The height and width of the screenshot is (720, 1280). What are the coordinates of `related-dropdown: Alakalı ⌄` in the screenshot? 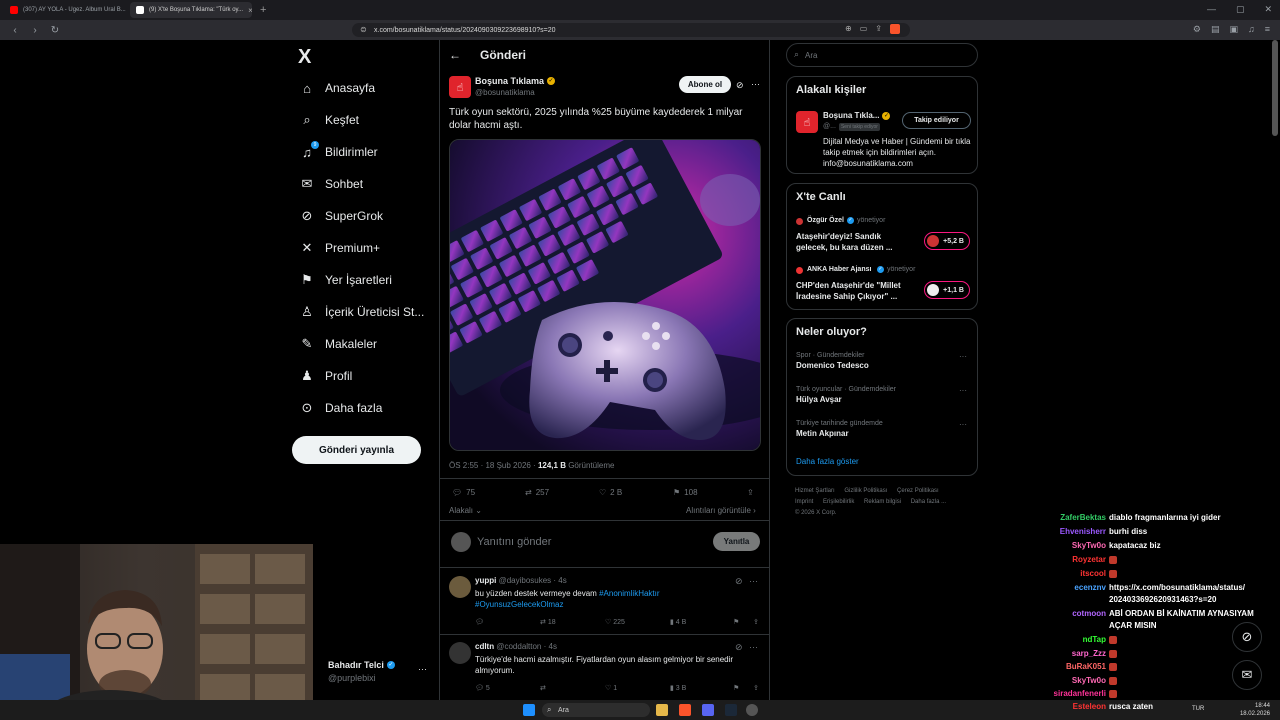 It's located at (465, 510).